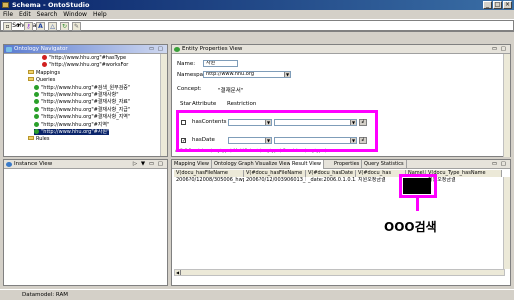  What do you see at coordinates (212, 49) in the screenshot?
I see `entity-properties-title: Entity Properties View` at bounding box center [212, 49].